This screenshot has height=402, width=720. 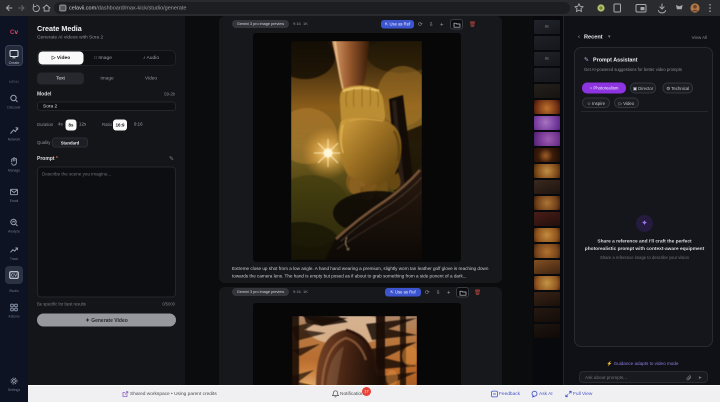 What do you see at coordinates (14, 275) in the screenshot?
I see `svg-text: CV` at bounding box center [14, 275].